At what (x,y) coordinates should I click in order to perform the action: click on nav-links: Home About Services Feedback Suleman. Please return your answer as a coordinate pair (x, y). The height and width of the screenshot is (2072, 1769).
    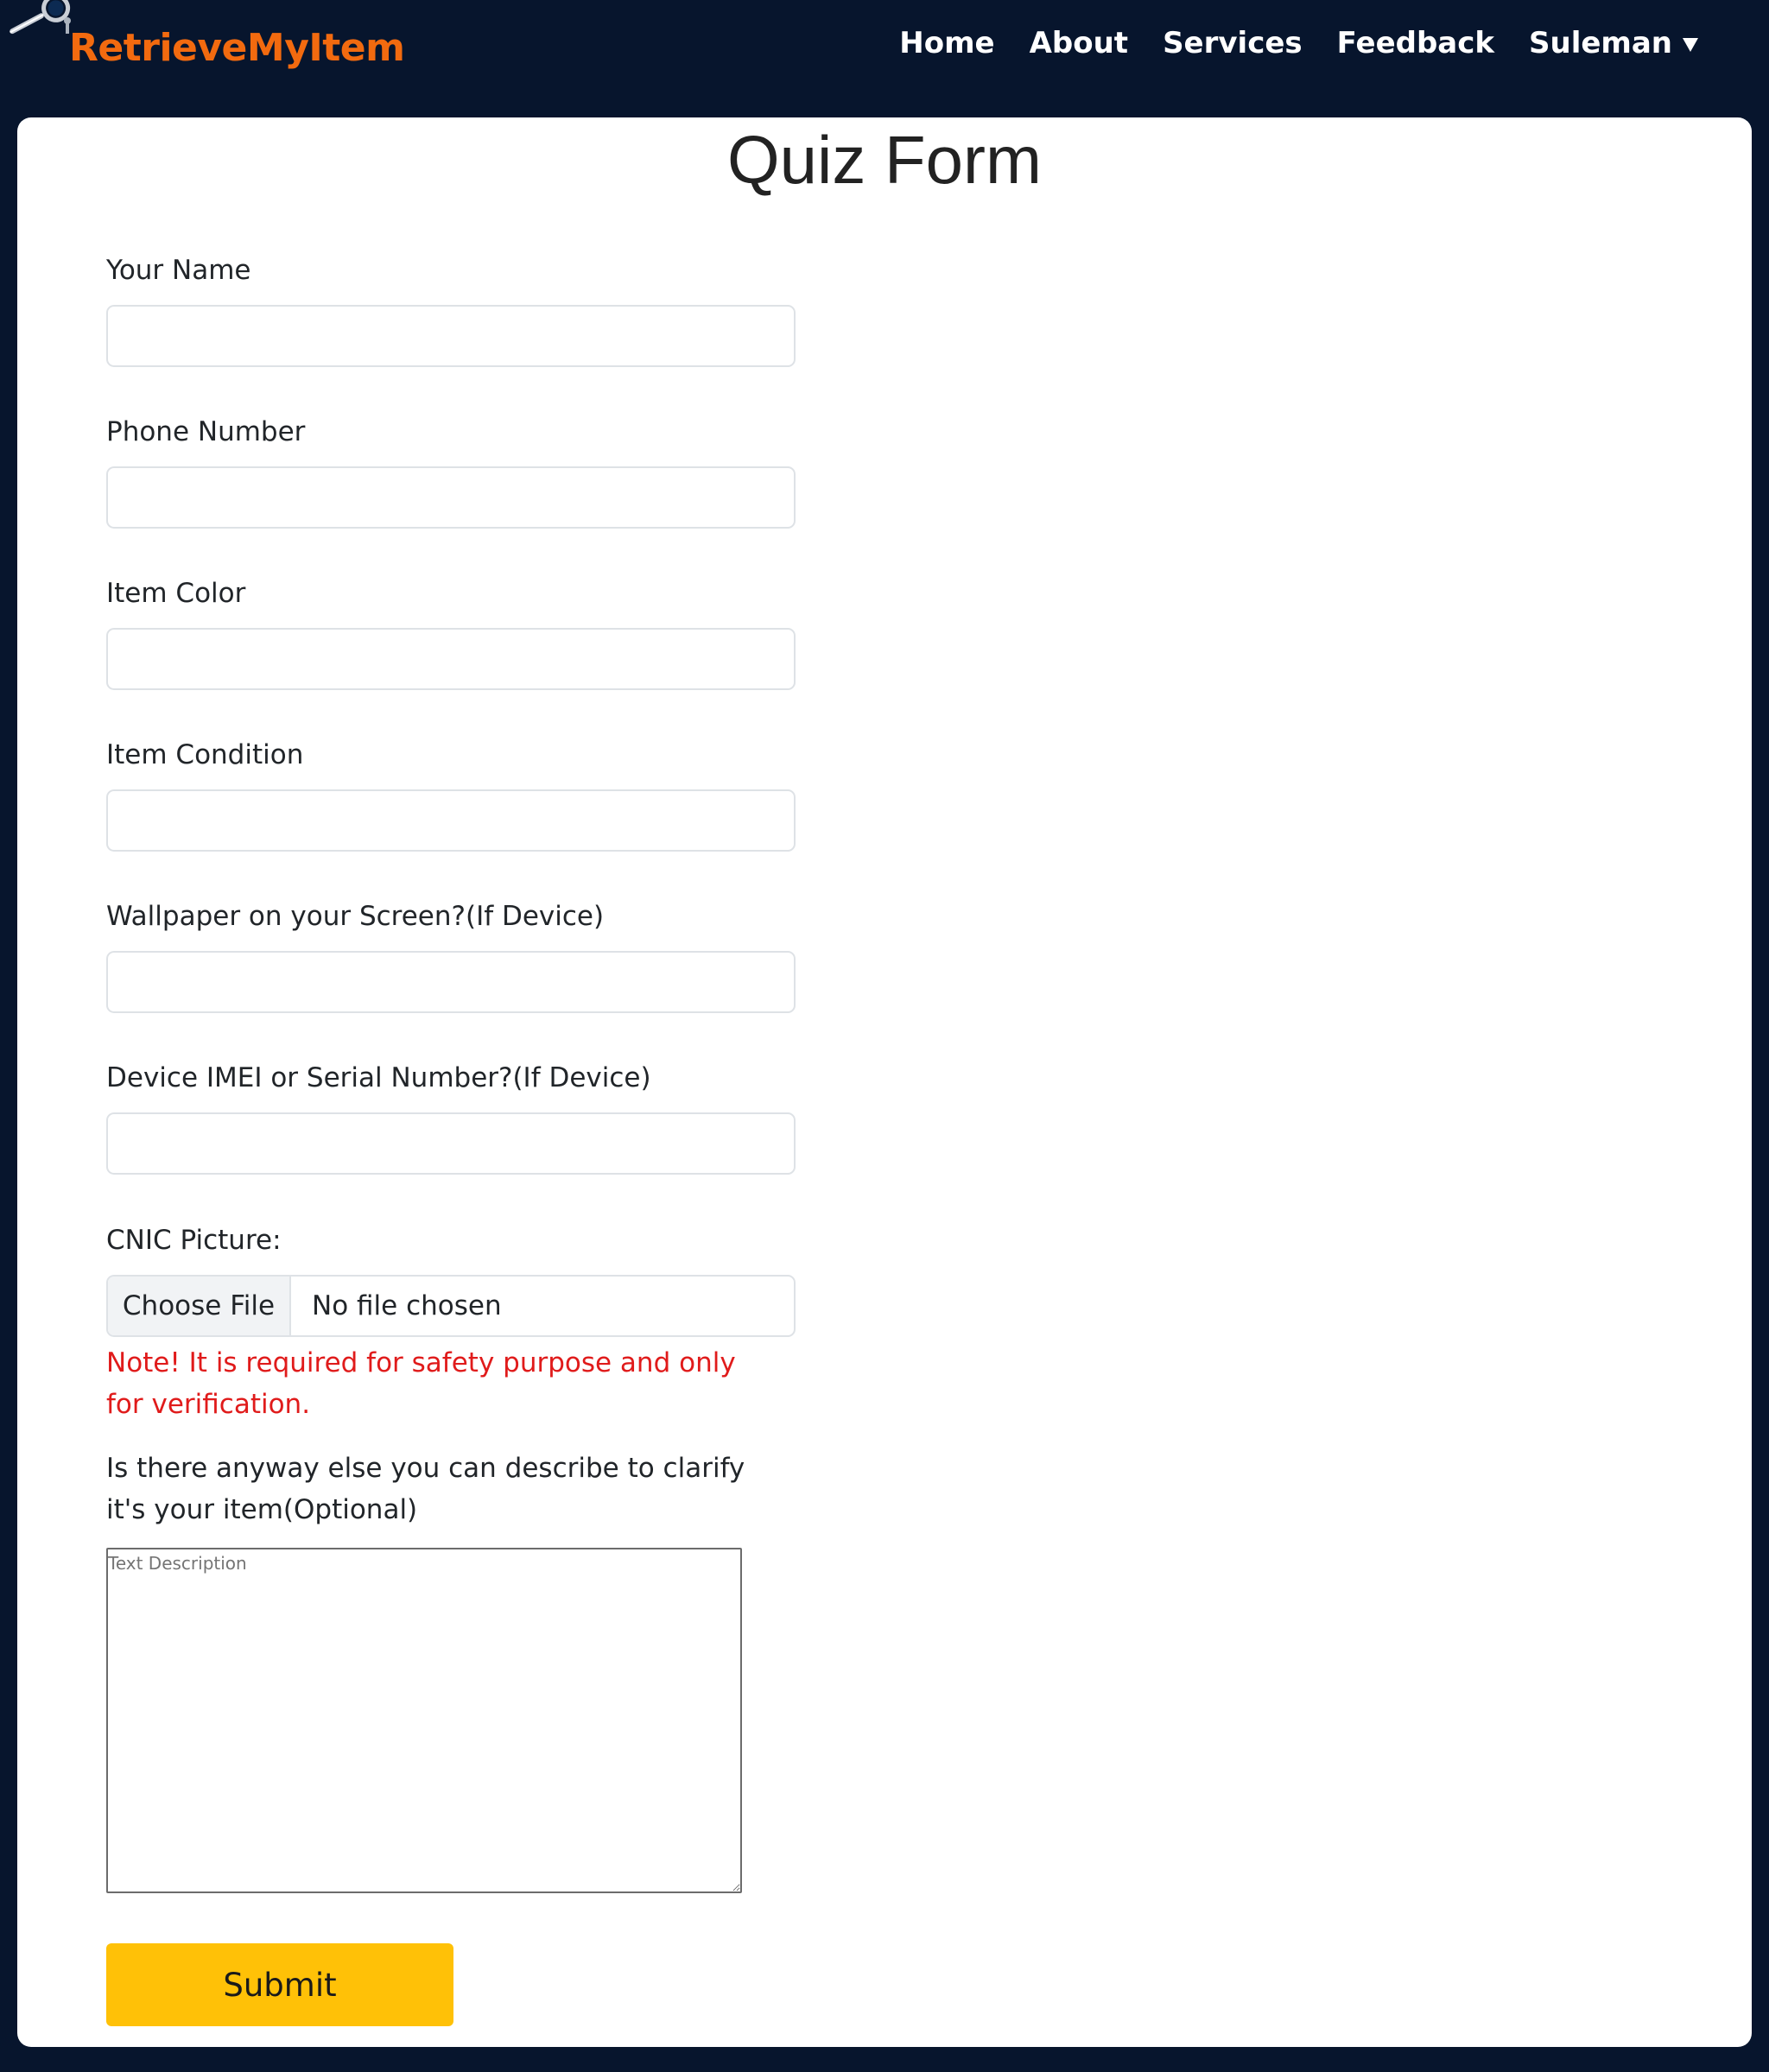
    Looking at the image, I should click on (1298, 43).